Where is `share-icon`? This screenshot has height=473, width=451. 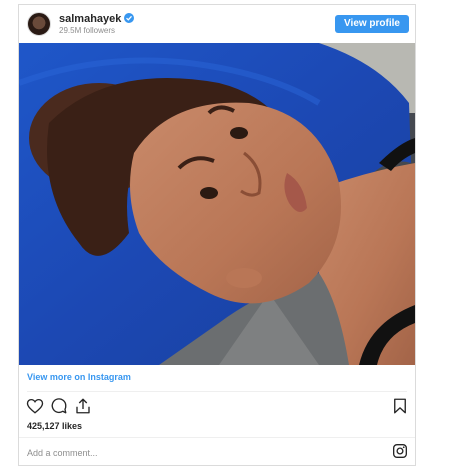
share-icon is located at coordinates (83, 406).